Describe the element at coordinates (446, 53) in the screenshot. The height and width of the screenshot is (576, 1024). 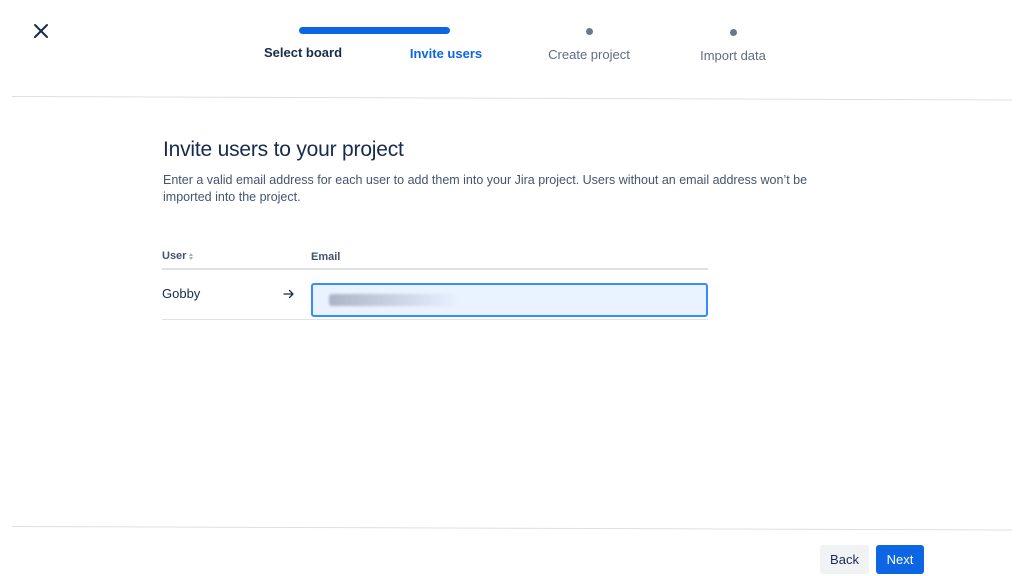
I see `step-label: Invite users` at that location.